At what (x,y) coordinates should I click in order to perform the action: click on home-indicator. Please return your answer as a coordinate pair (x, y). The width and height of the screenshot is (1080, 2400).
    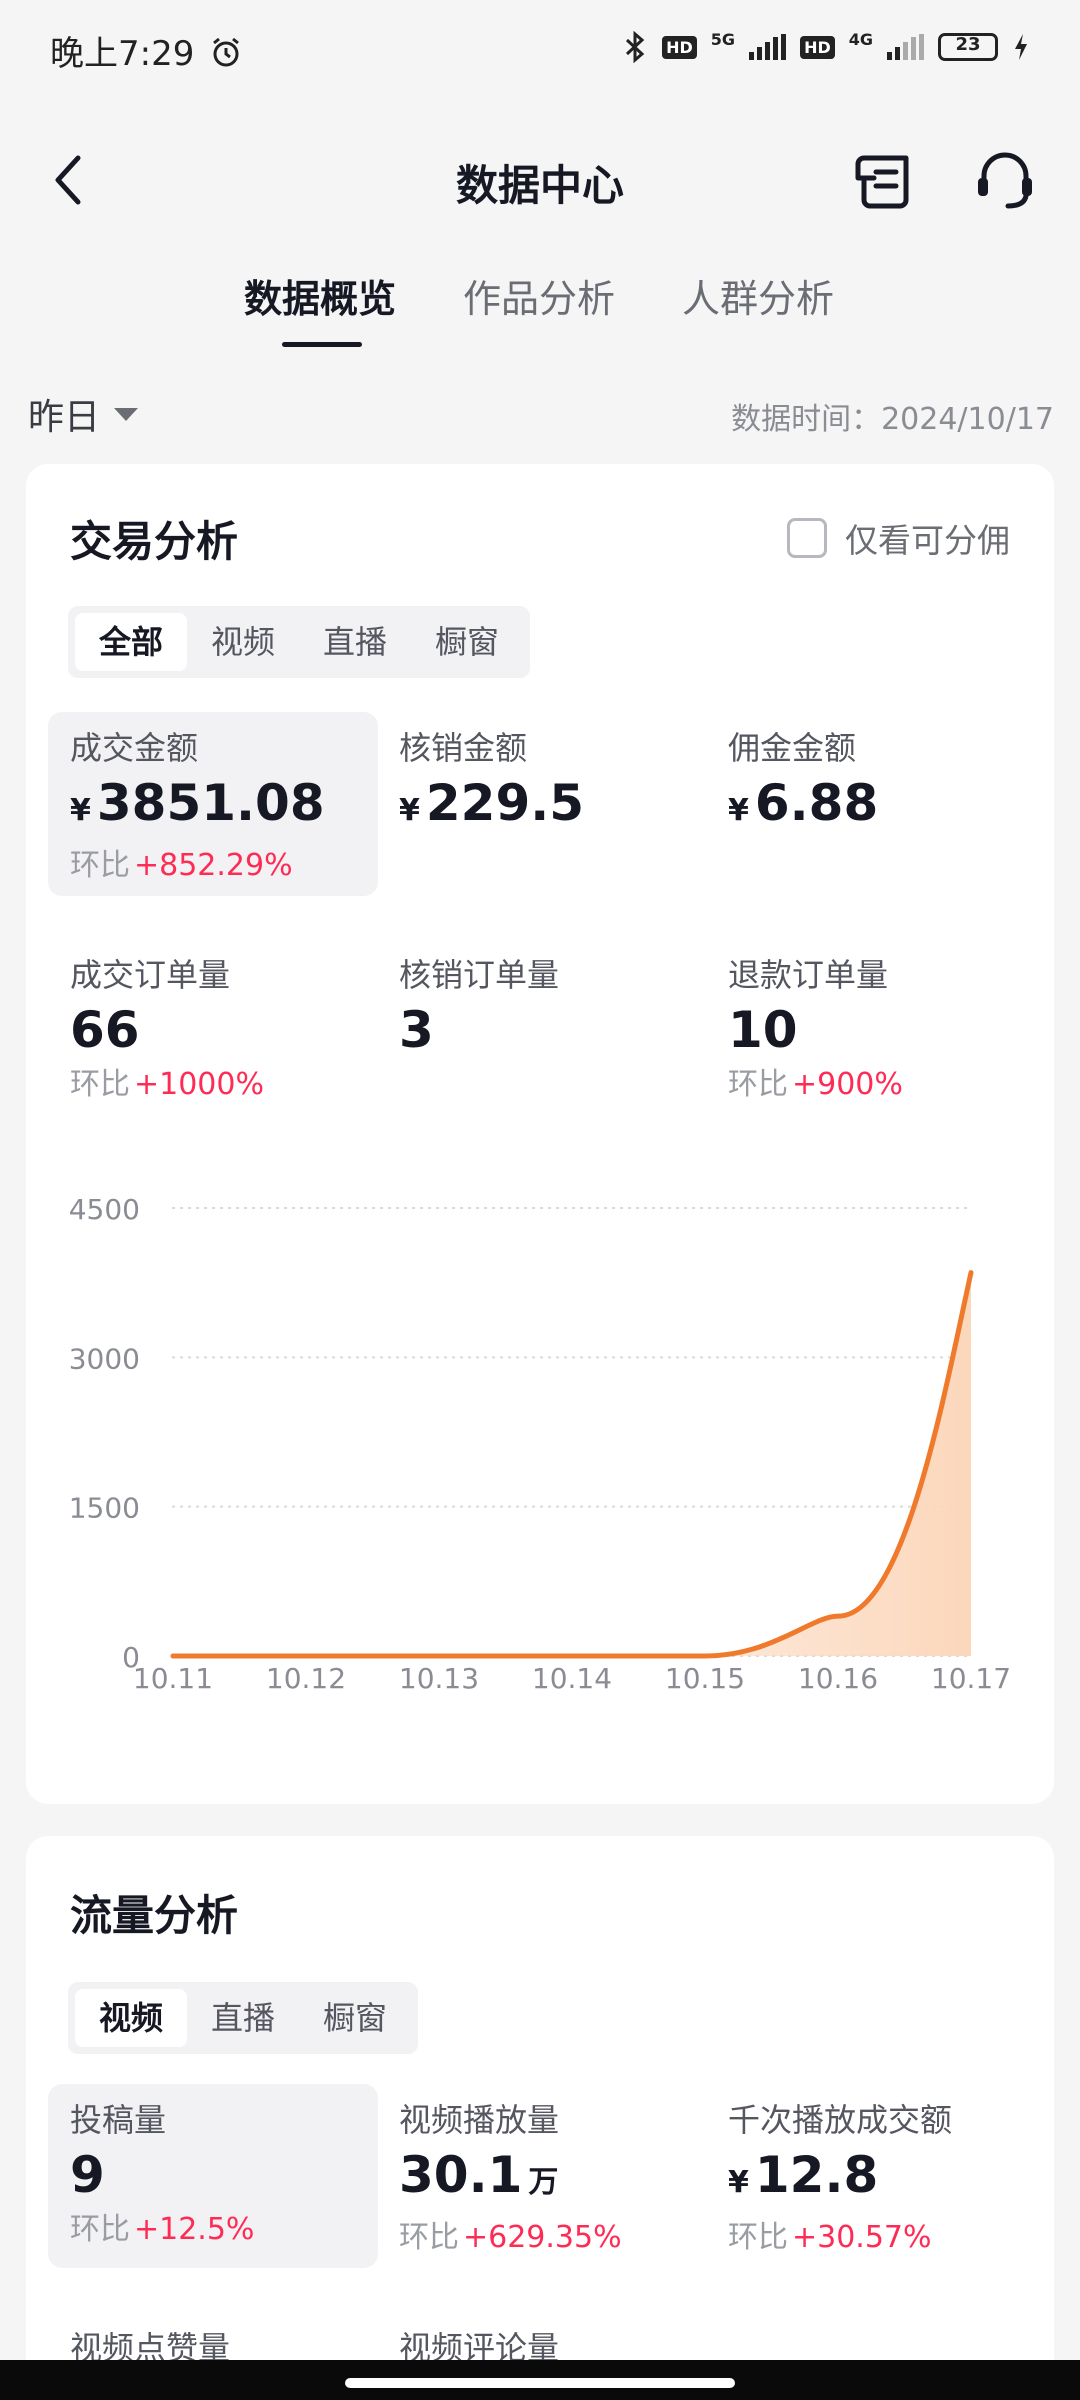
    Looking at the image, I should click on (540, 2383).